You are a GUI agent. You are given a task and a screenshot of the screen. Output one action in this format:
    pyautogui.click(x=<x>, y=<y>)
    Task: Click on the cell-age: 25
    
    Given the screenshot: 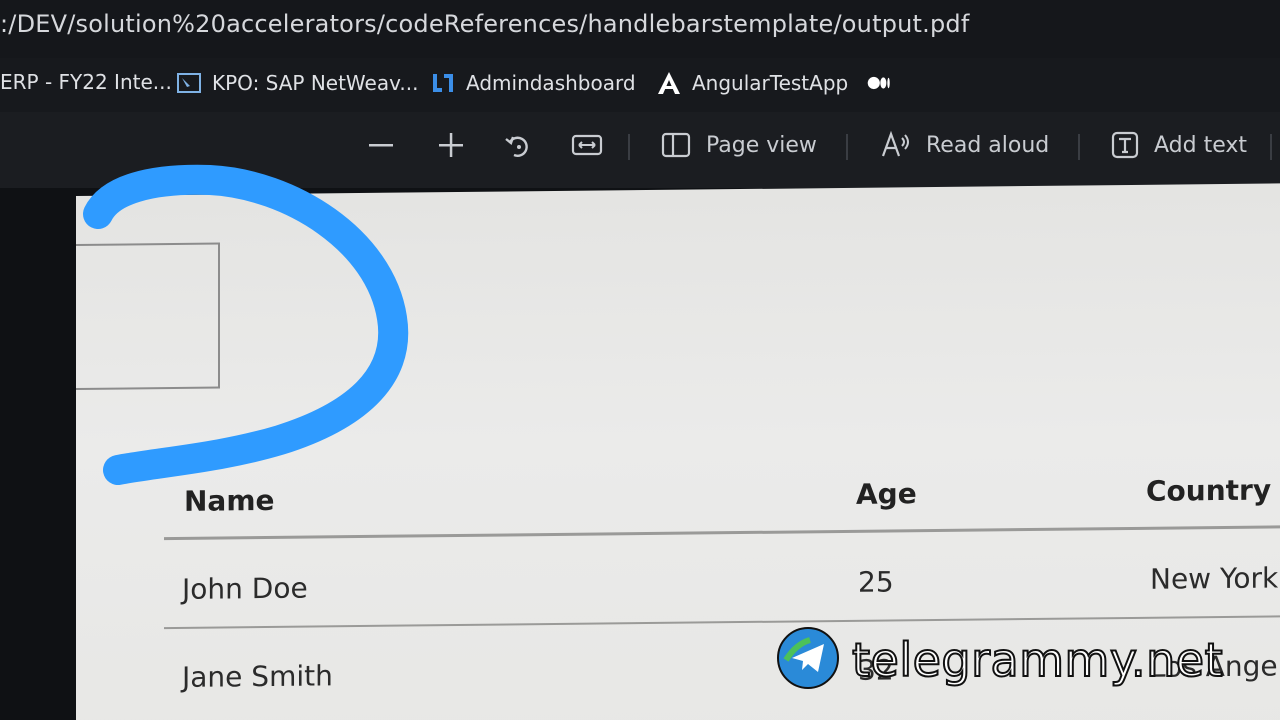 What is the action you would take?
    pyautogui.click(x=876, y=582)
    